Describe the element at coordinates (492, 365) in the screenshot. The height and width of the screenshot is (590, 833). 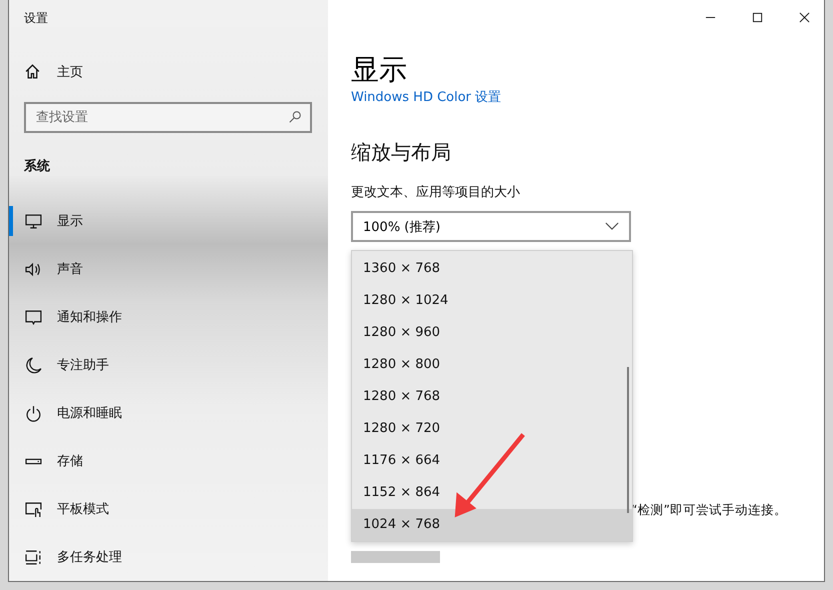
I see `resolution-option: 1280 × 800` at that location.